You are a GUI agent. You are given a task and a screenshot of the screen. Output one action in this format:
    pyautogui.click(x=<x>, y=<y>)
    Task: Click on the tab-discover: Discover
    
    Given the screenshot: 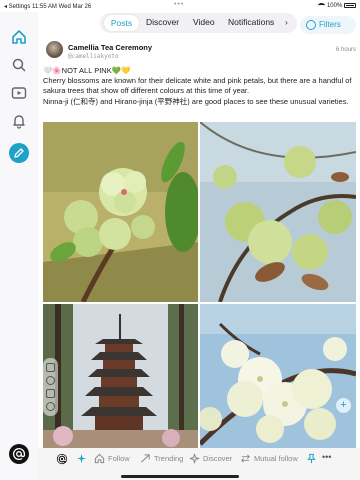 What is the action you would take?
    pyautogui.click(x=162, y=22)
    